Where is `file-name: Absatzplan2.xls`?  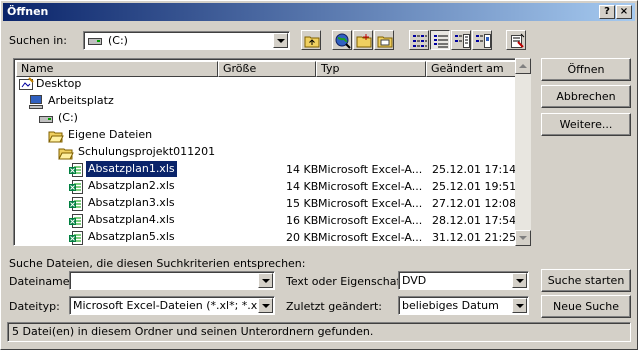 file-name: Absatzplan2.xls is located at coordinates (131, 185).